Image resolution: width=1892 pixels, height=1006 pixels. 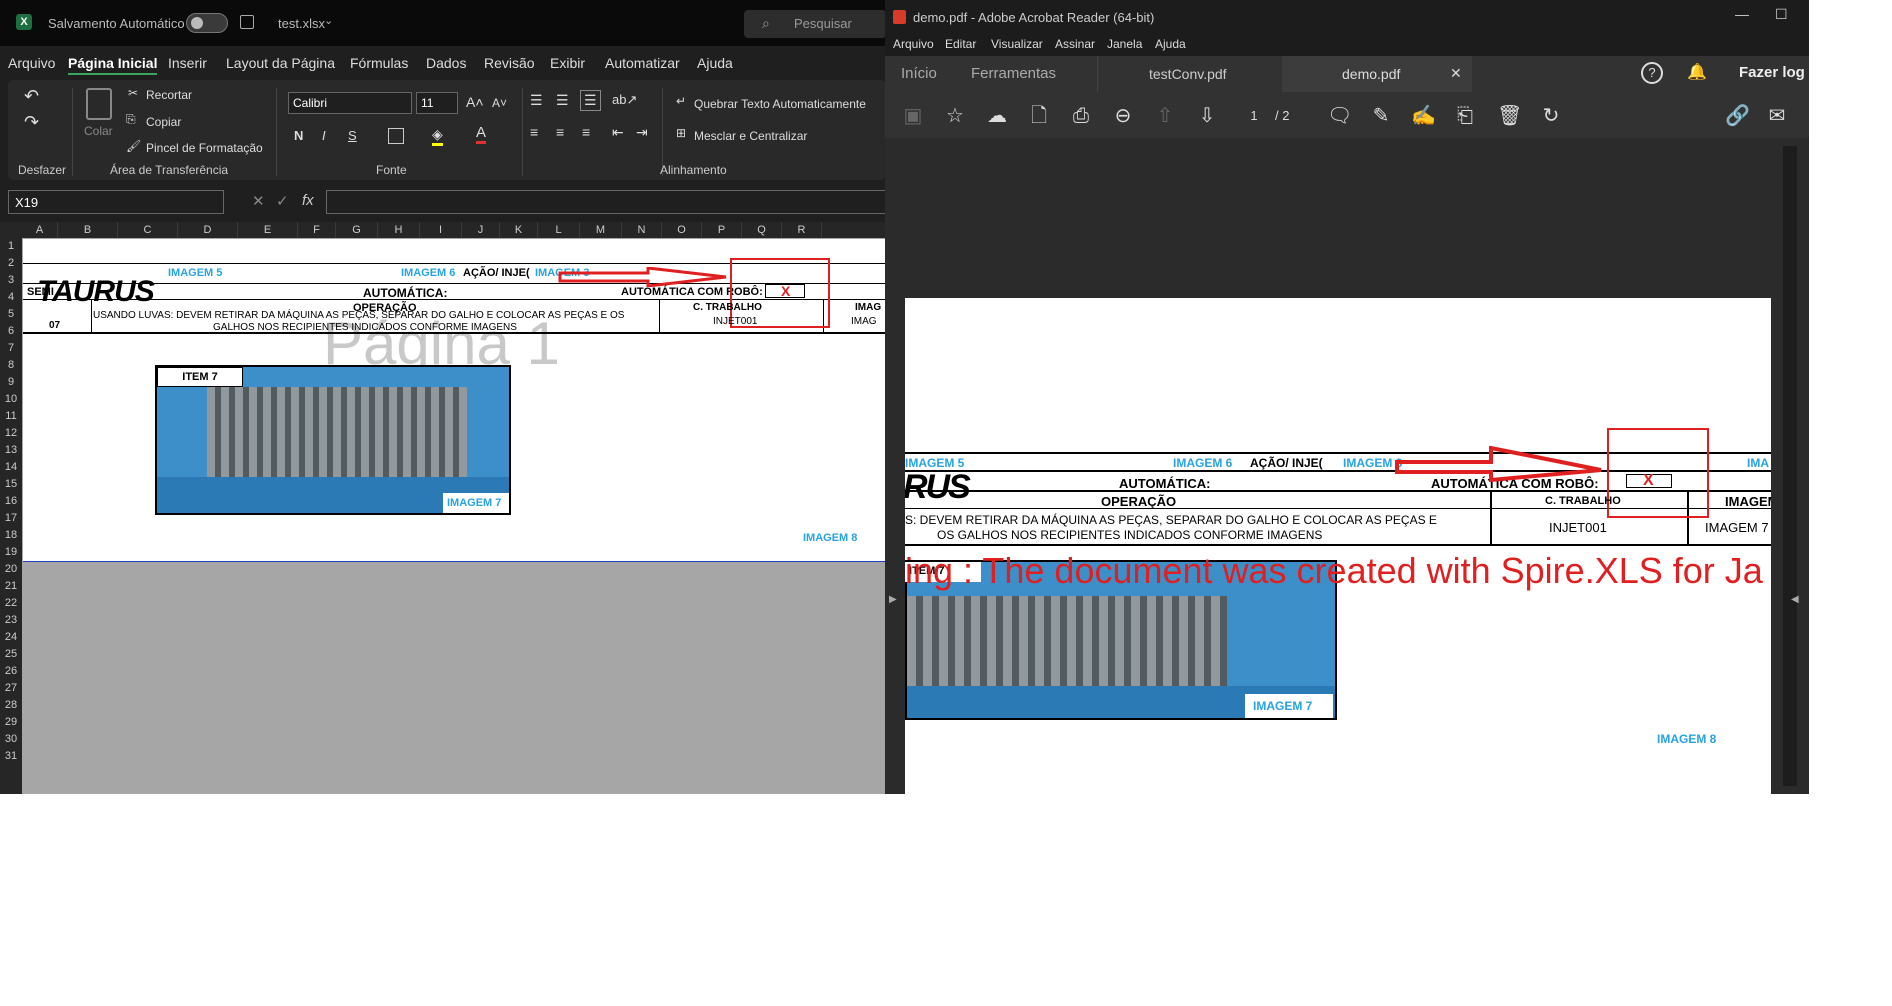 What do you see at coordinates (301, 23) in the screenshot?
I see `file-name: test.xlsx` at bounding box center [301, 23].